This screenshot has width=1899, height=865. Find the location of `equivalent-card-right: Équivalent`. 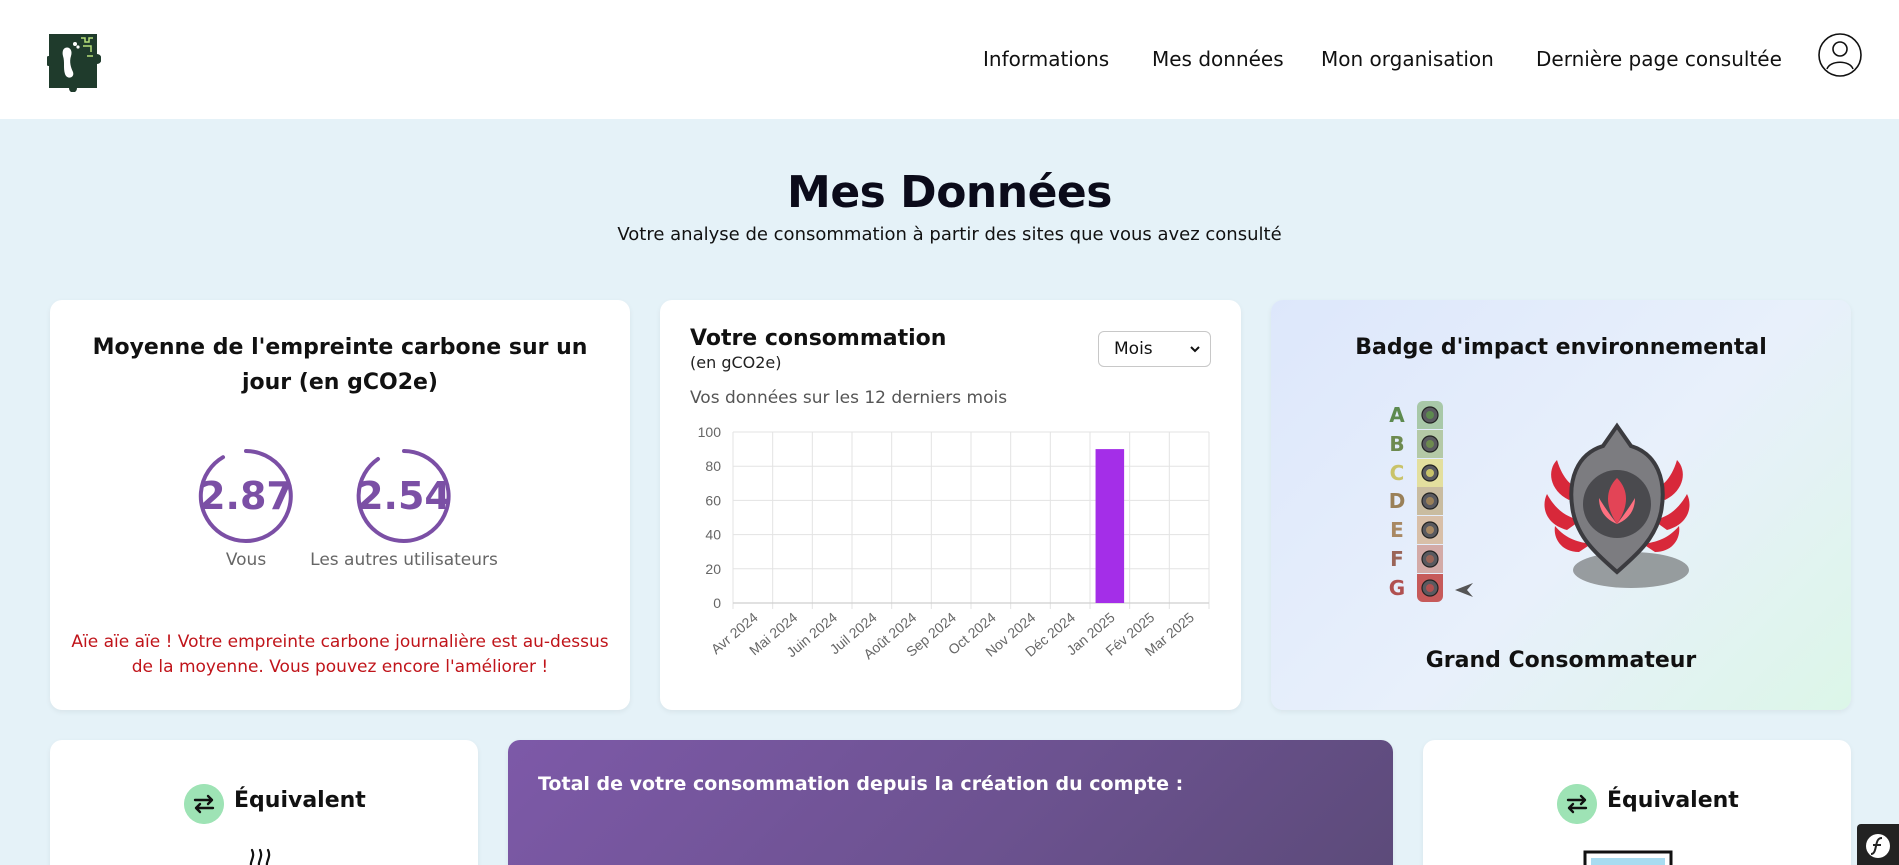

equivalent-card-right: Équivalent is located at coordinates (1637, 802).